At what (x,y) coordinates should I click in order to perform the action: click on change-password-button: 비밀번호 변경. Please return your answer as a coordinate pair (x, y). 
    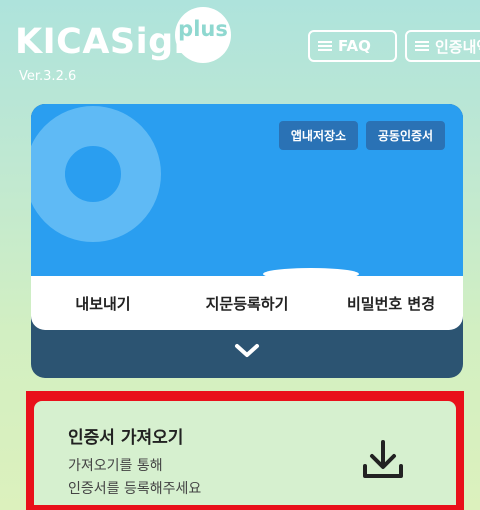
    Looking at the image, I should click on (391, 303).